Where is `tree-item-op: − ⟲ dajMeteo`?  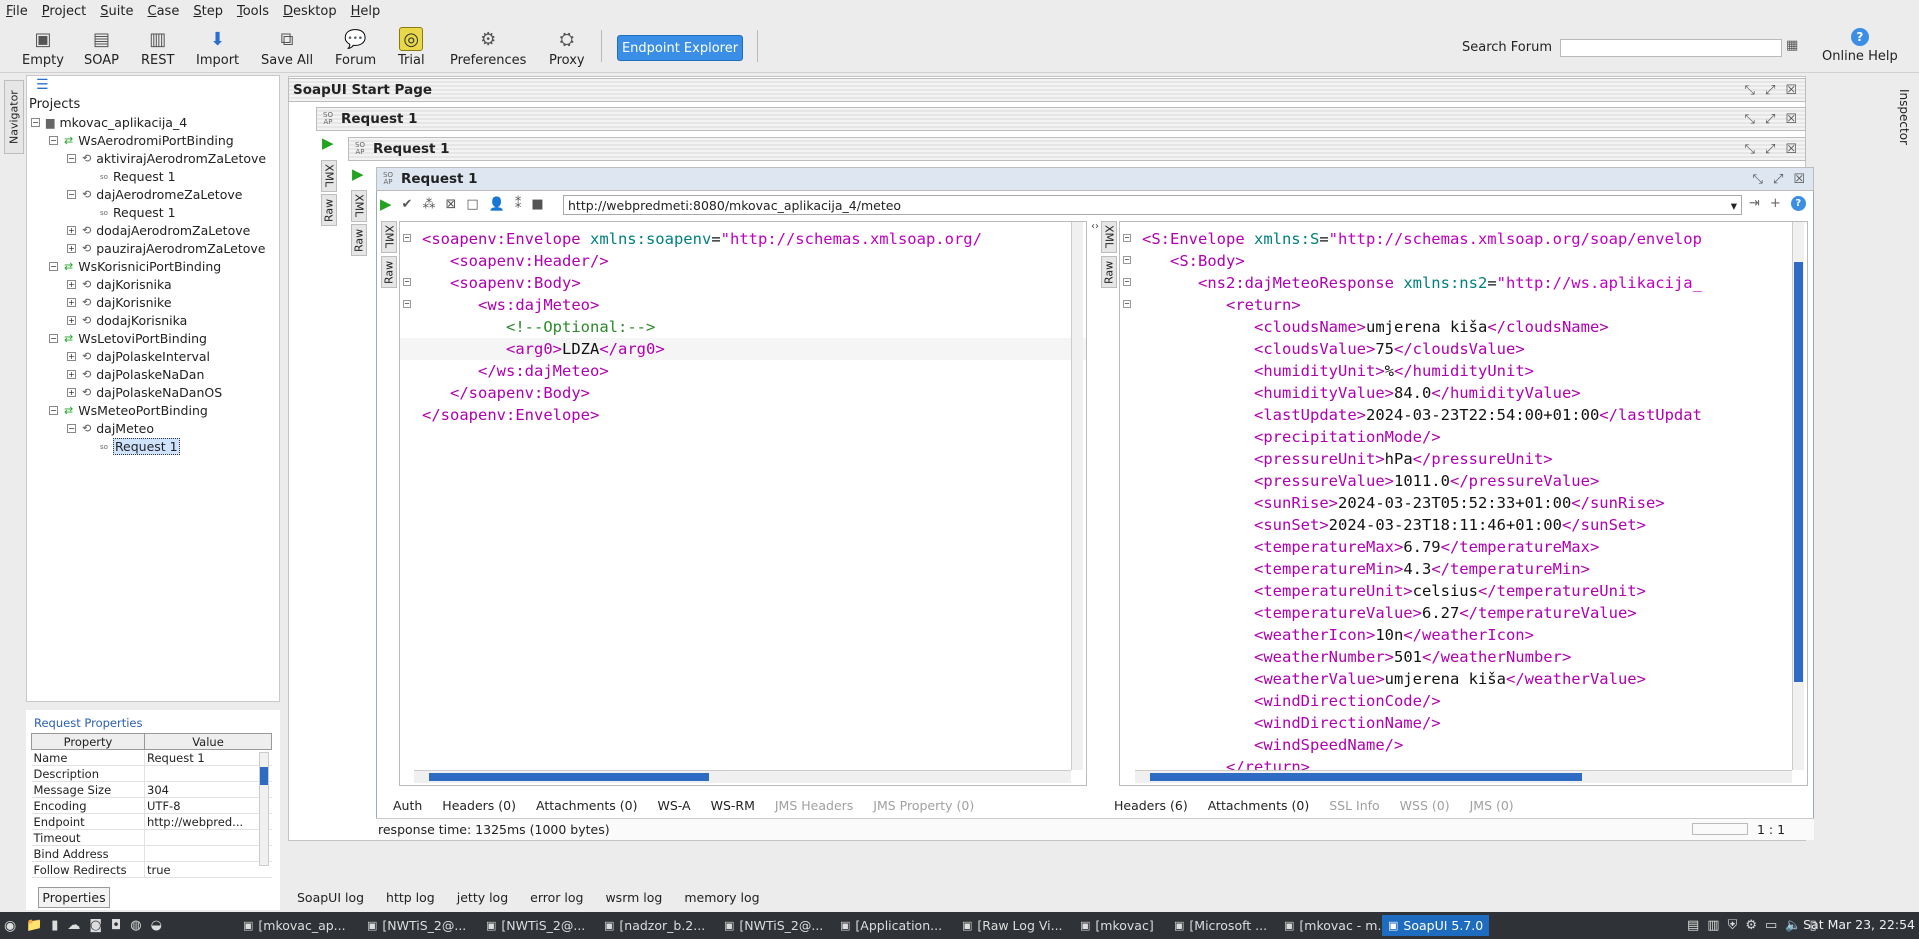
tree-item-op: − ⟲ dajMeteo is located at coordinates (110, 428).